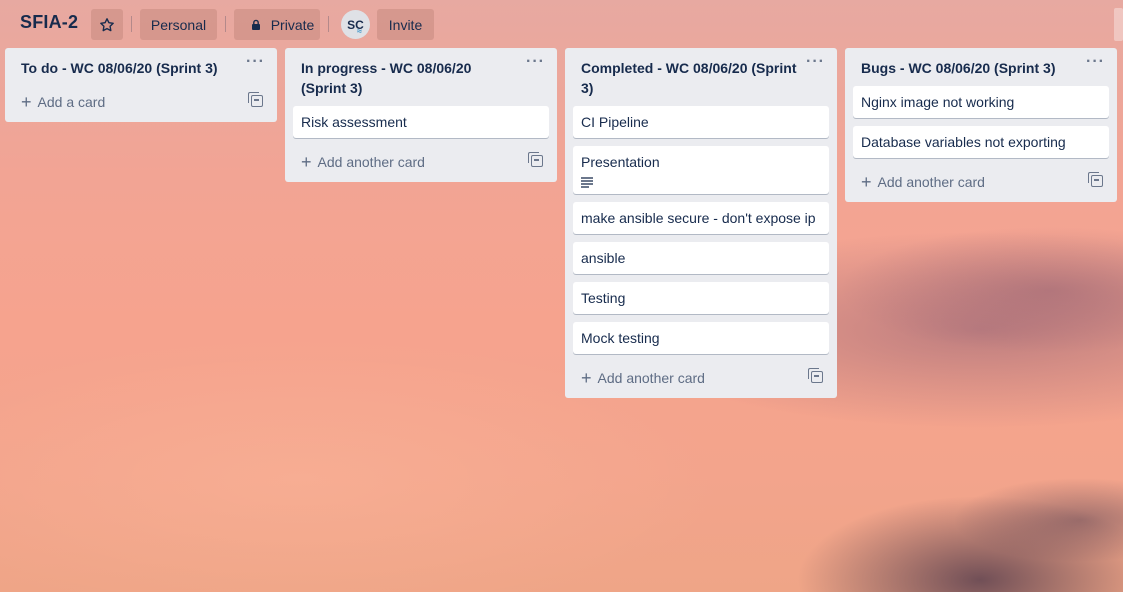 This screenshot has width=1123, height=592. I want to click on card: CI Pipeline, so click(701, 122).